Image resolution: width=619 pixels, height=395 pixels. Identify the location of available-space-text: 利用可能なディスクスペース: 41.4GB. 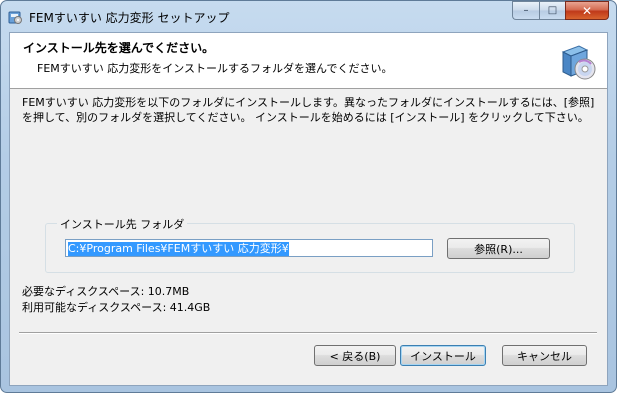
(116, 307).